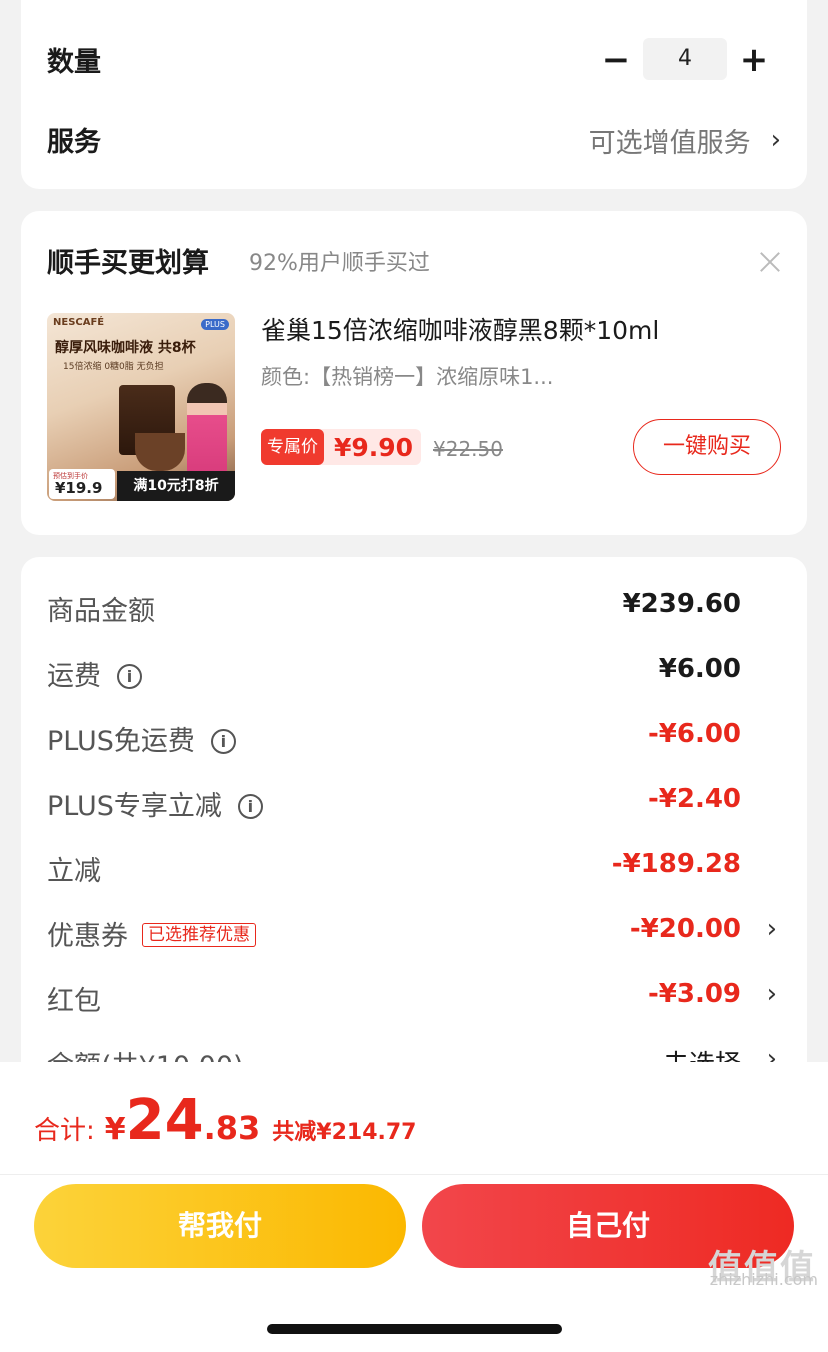 This screenshot has height=1352, width=828. I want to click on summary-row-red-packet: 红包 -¥3.09 ›, so click(414, 996).